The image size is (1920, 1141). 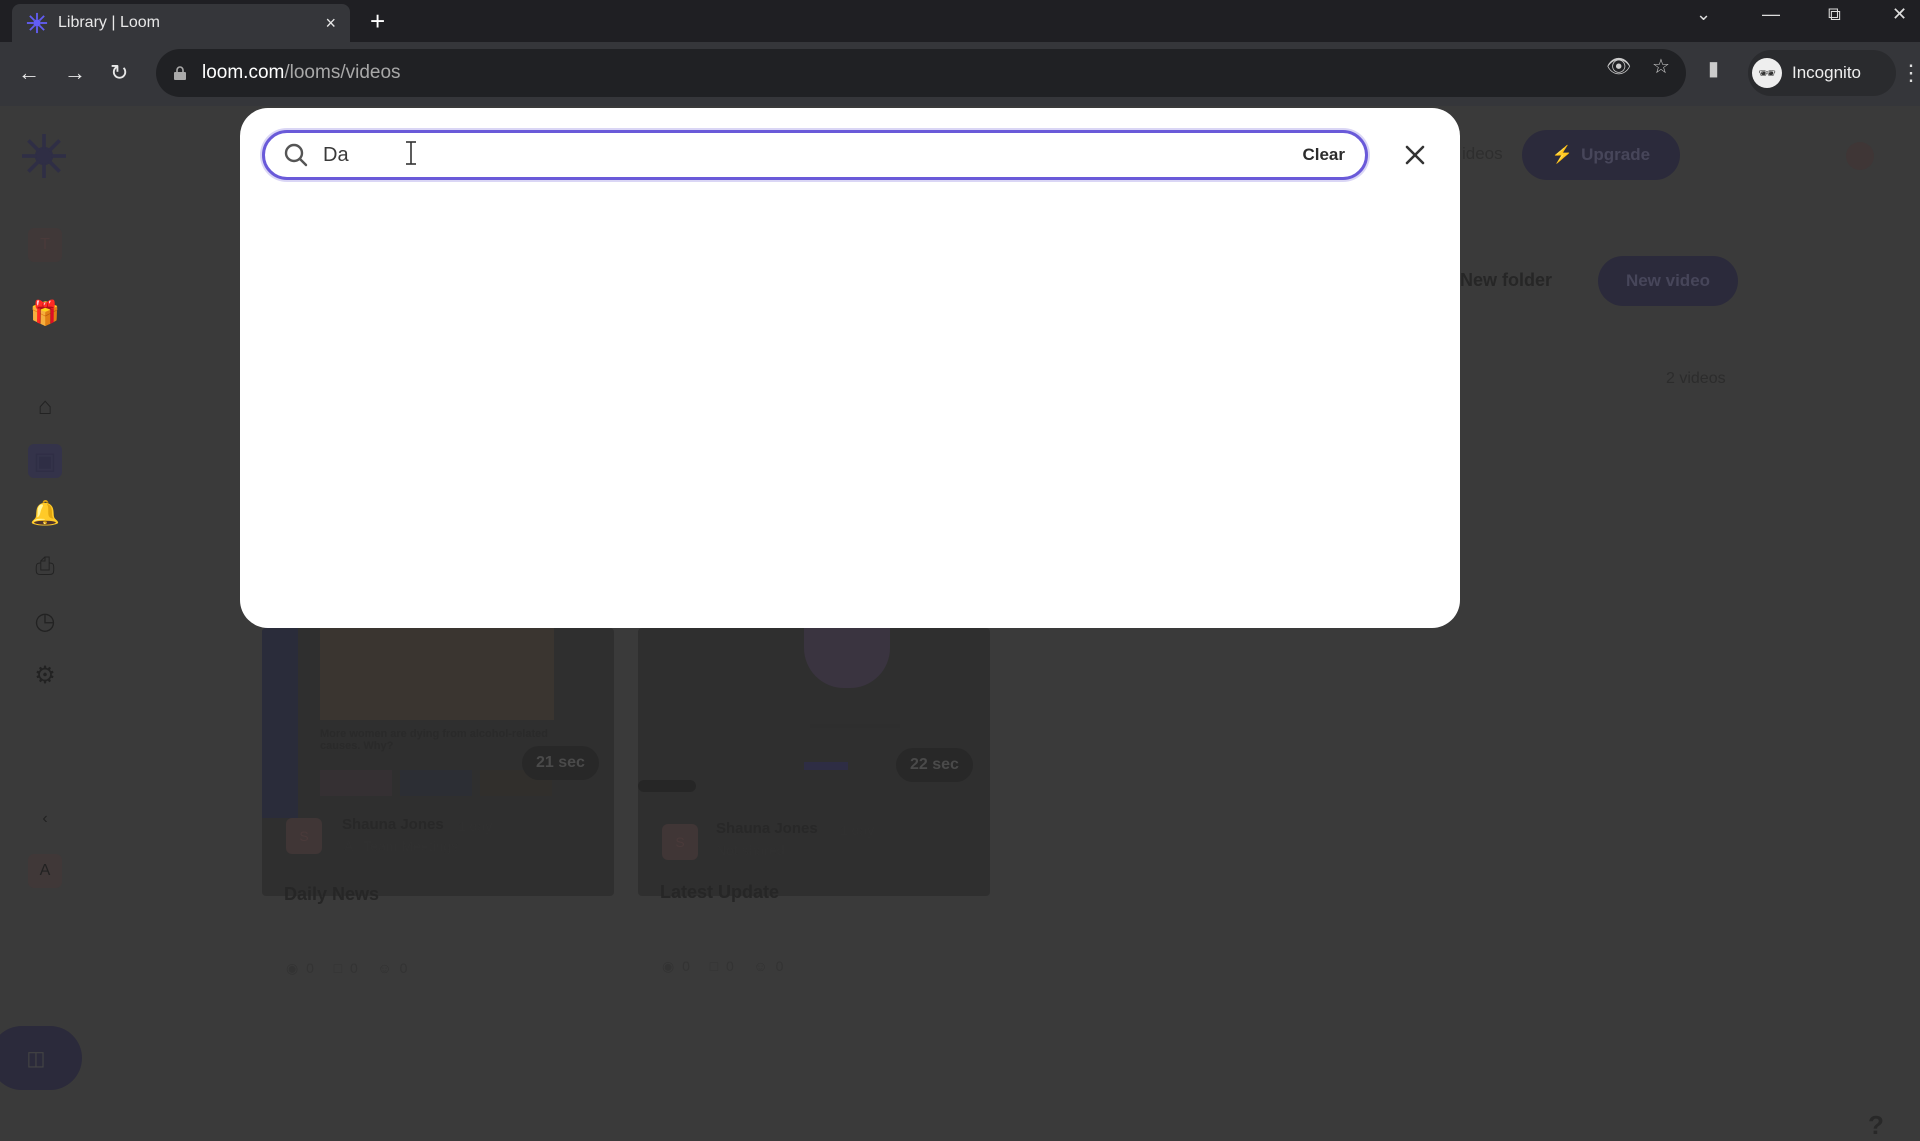 What do you see at coordinates (45, 513) in the screenshot?
I see `bell-icon: 🔔` at bounding box center [45, 513].